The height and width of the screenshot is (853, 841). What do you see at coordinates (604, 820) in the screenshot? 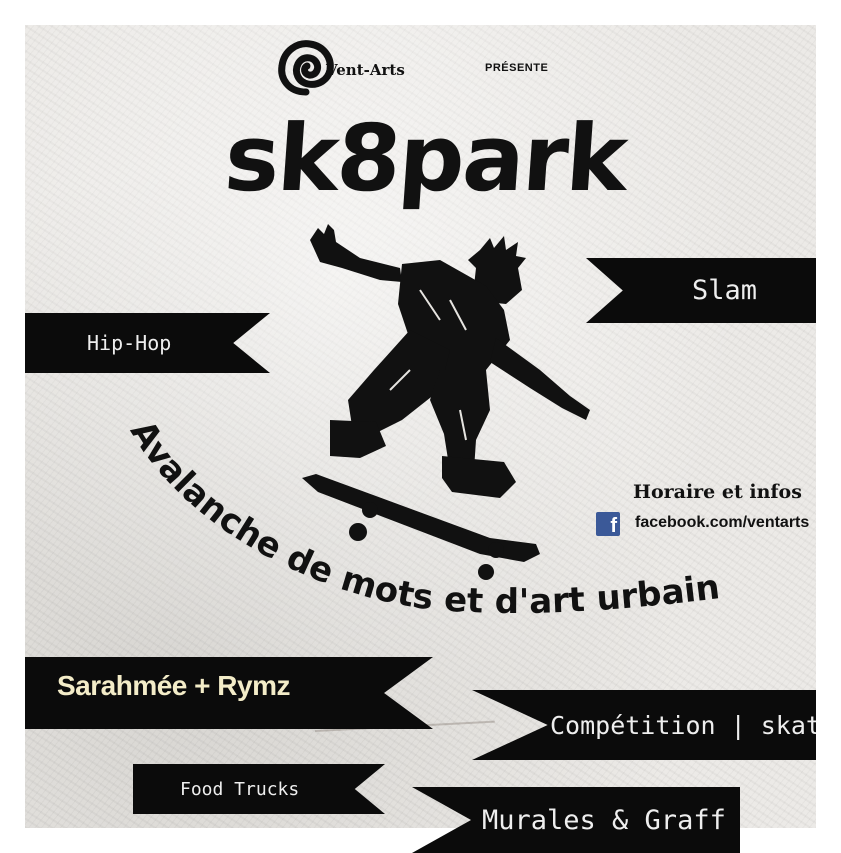
I see `banner-murals-label: Murales & Graff` at bounding box center [604, 820].